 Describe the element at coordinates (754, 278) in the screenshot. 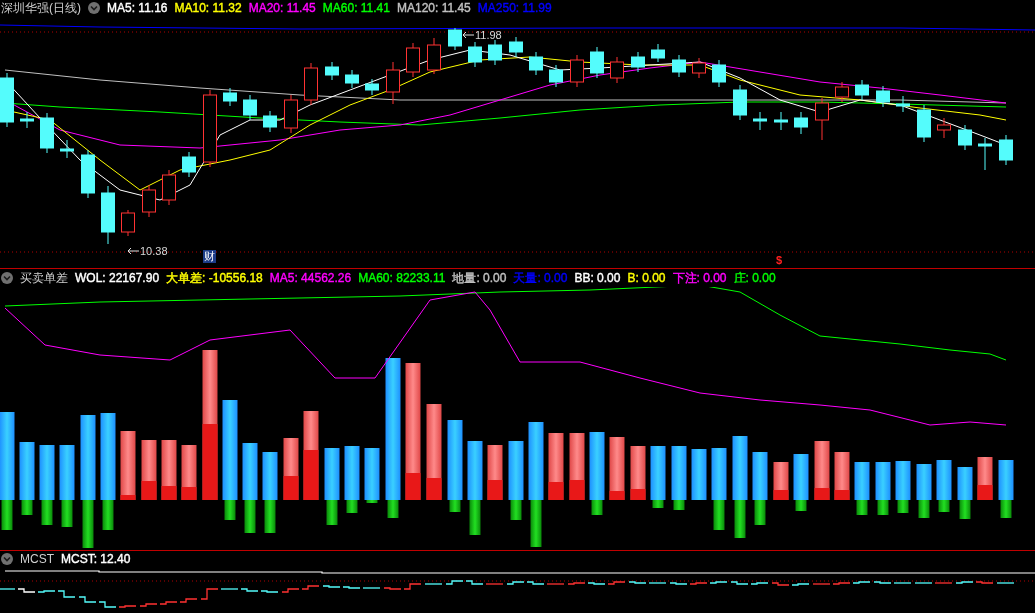

I see `indicator-value: 庄: 0.00` at that location.